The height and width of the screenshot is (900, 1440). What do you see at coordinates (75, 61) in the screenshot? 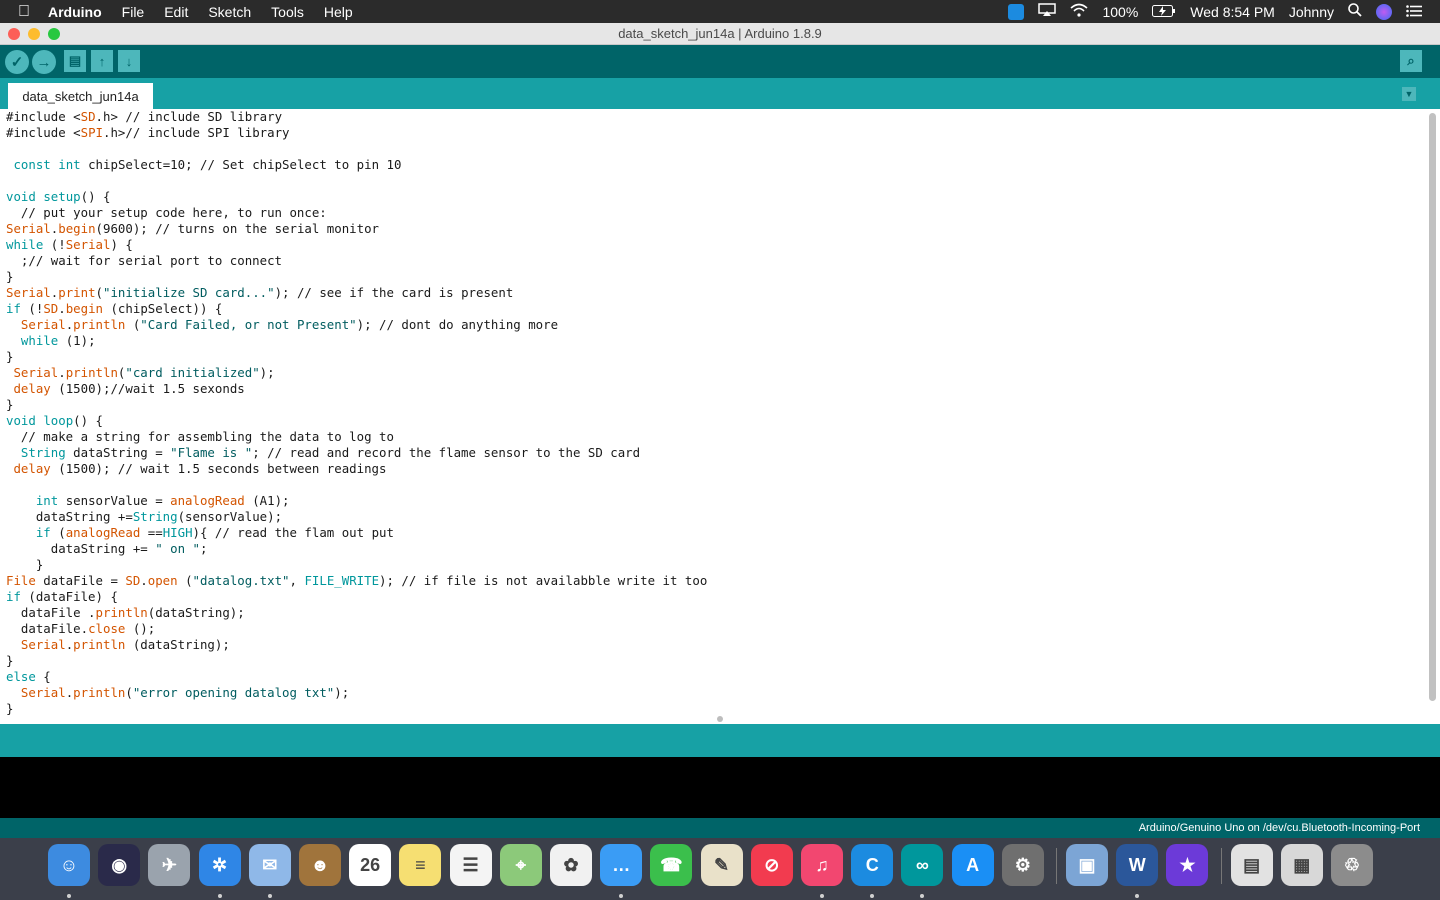
I see `new-sketch-button: ▤` at bounding box center [75, 61].